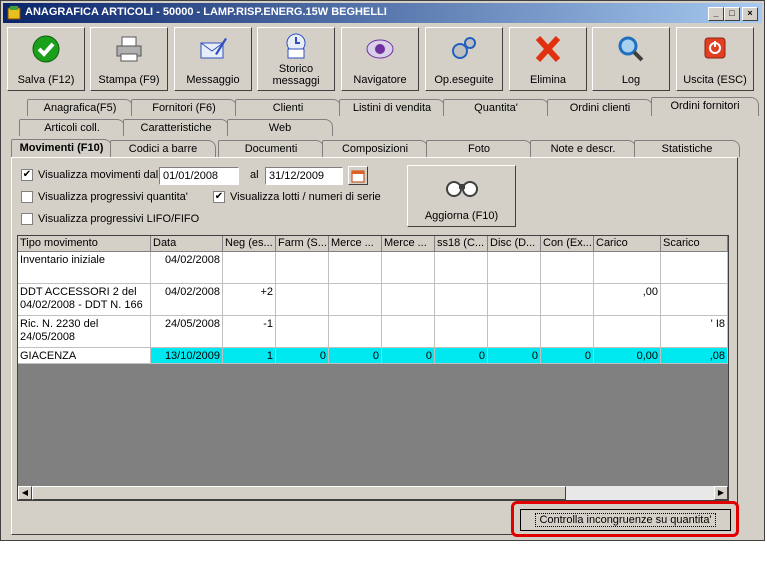 Image resolution: width=767 pixels, height=580 pixels. What do you see at coordinates (548, 49) in the screenshot?
I see `delete-x-icon` at bounding box center [548, 49].